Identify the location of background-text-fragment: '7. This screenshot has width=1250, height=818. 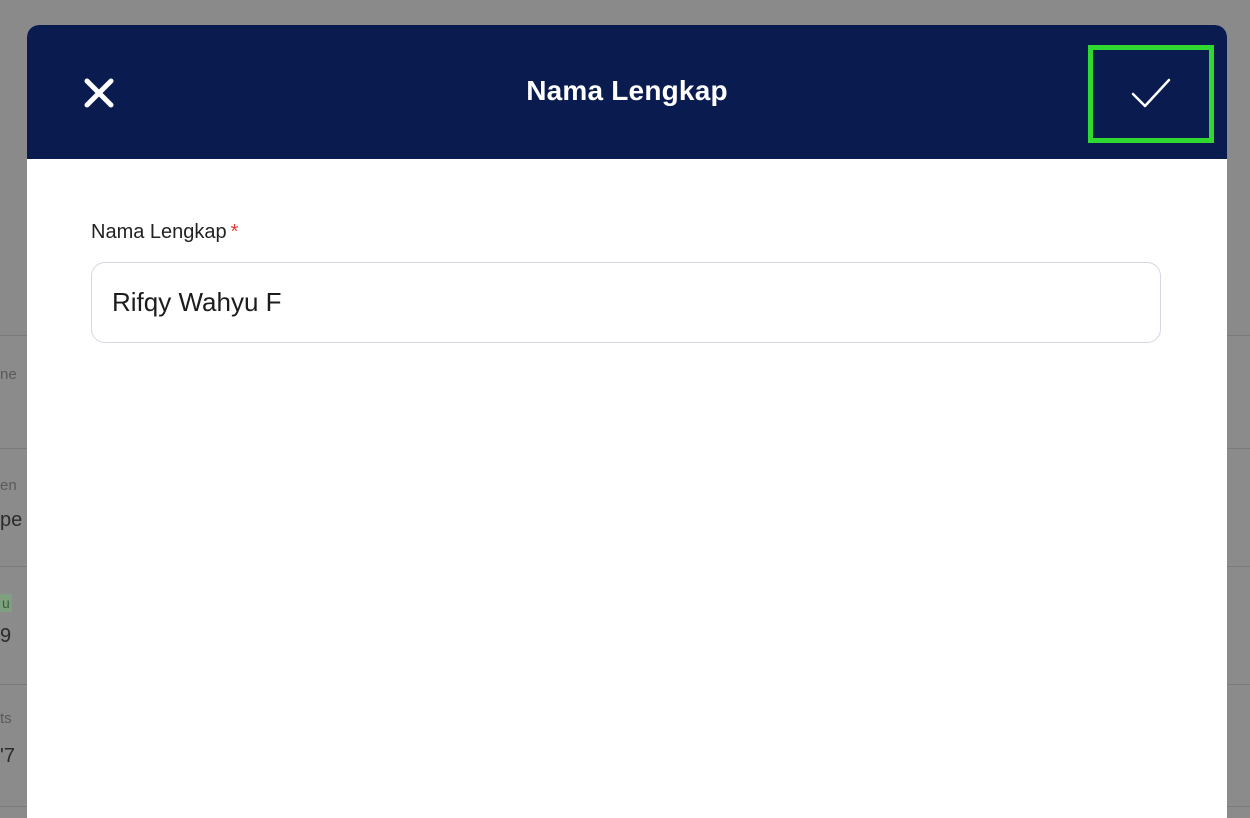
(7, 756).